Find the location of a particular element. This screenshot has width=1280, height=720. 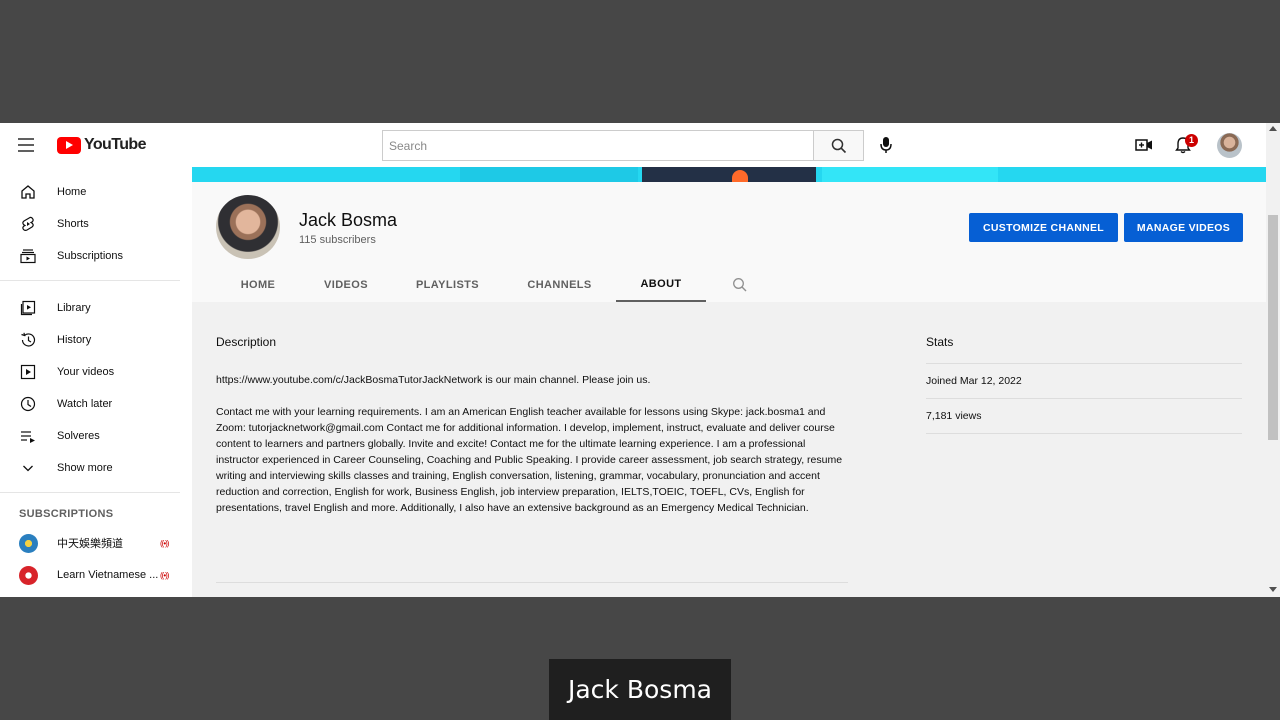

manage-videos-button: MANAGE VIDEOS is located at coordinates (1183, 227).